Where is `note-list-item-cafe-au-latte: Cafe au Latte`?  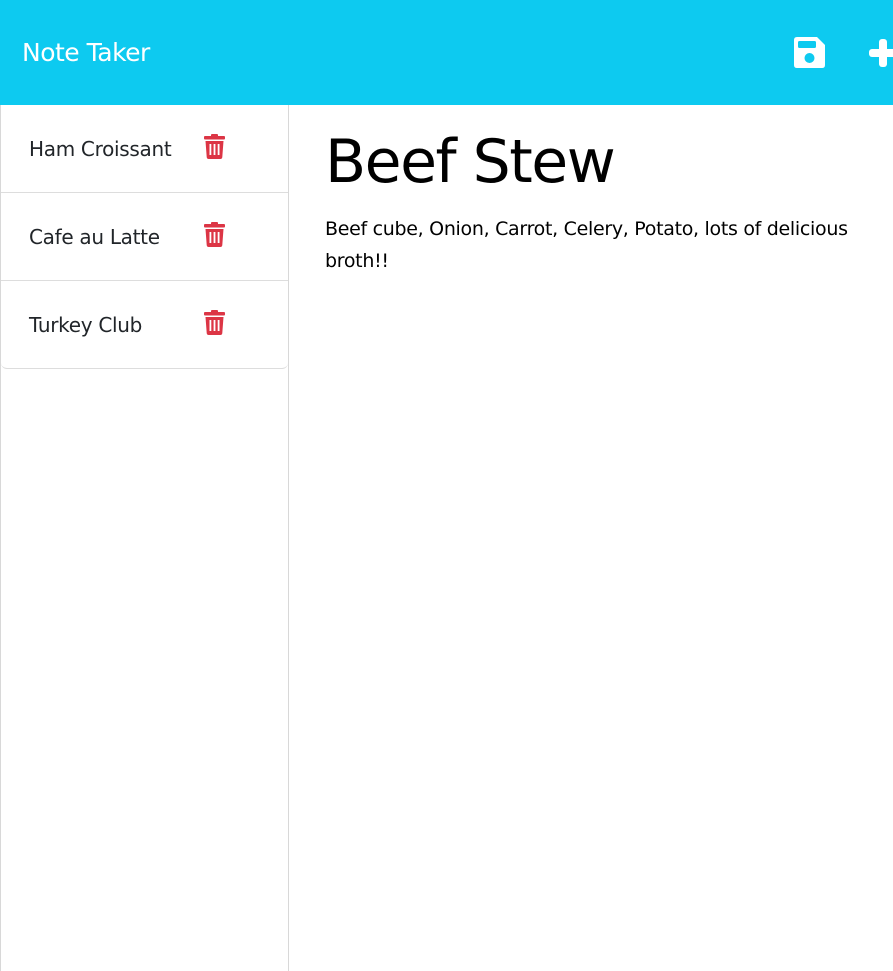
note-list-item-cafe-au-latte: Cafe au Latte is located at coordinates (144, 237).